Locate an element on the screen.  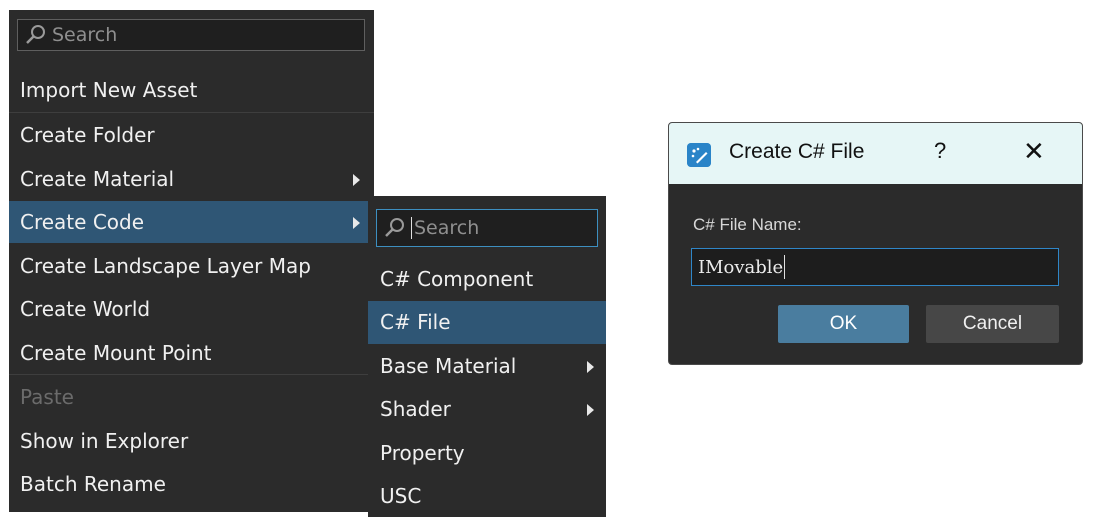
submenu-item-base-material: Base Material is located at coordinates (487, 366).